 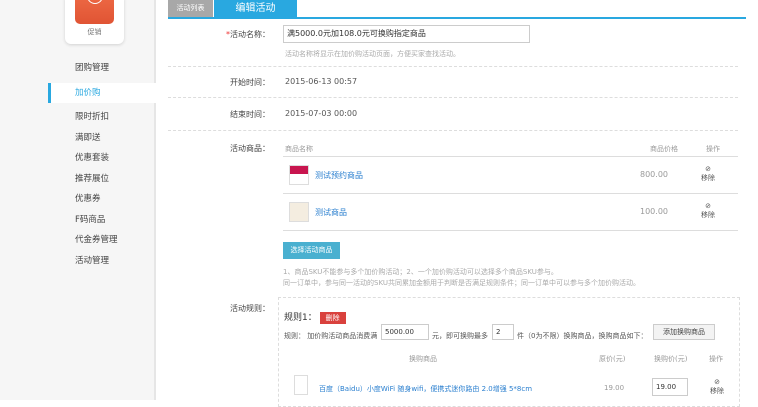 What do you see at coordinates (670, 387) in the screenshot?
I see `exchange-price-input: 19.00` at bounding box center [670, 387].